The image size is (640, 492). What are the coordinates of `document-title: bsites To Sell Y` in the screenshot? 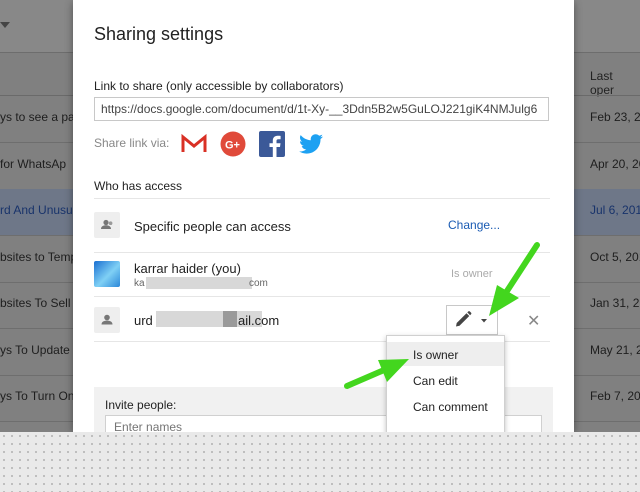 It's located at (41, 303).